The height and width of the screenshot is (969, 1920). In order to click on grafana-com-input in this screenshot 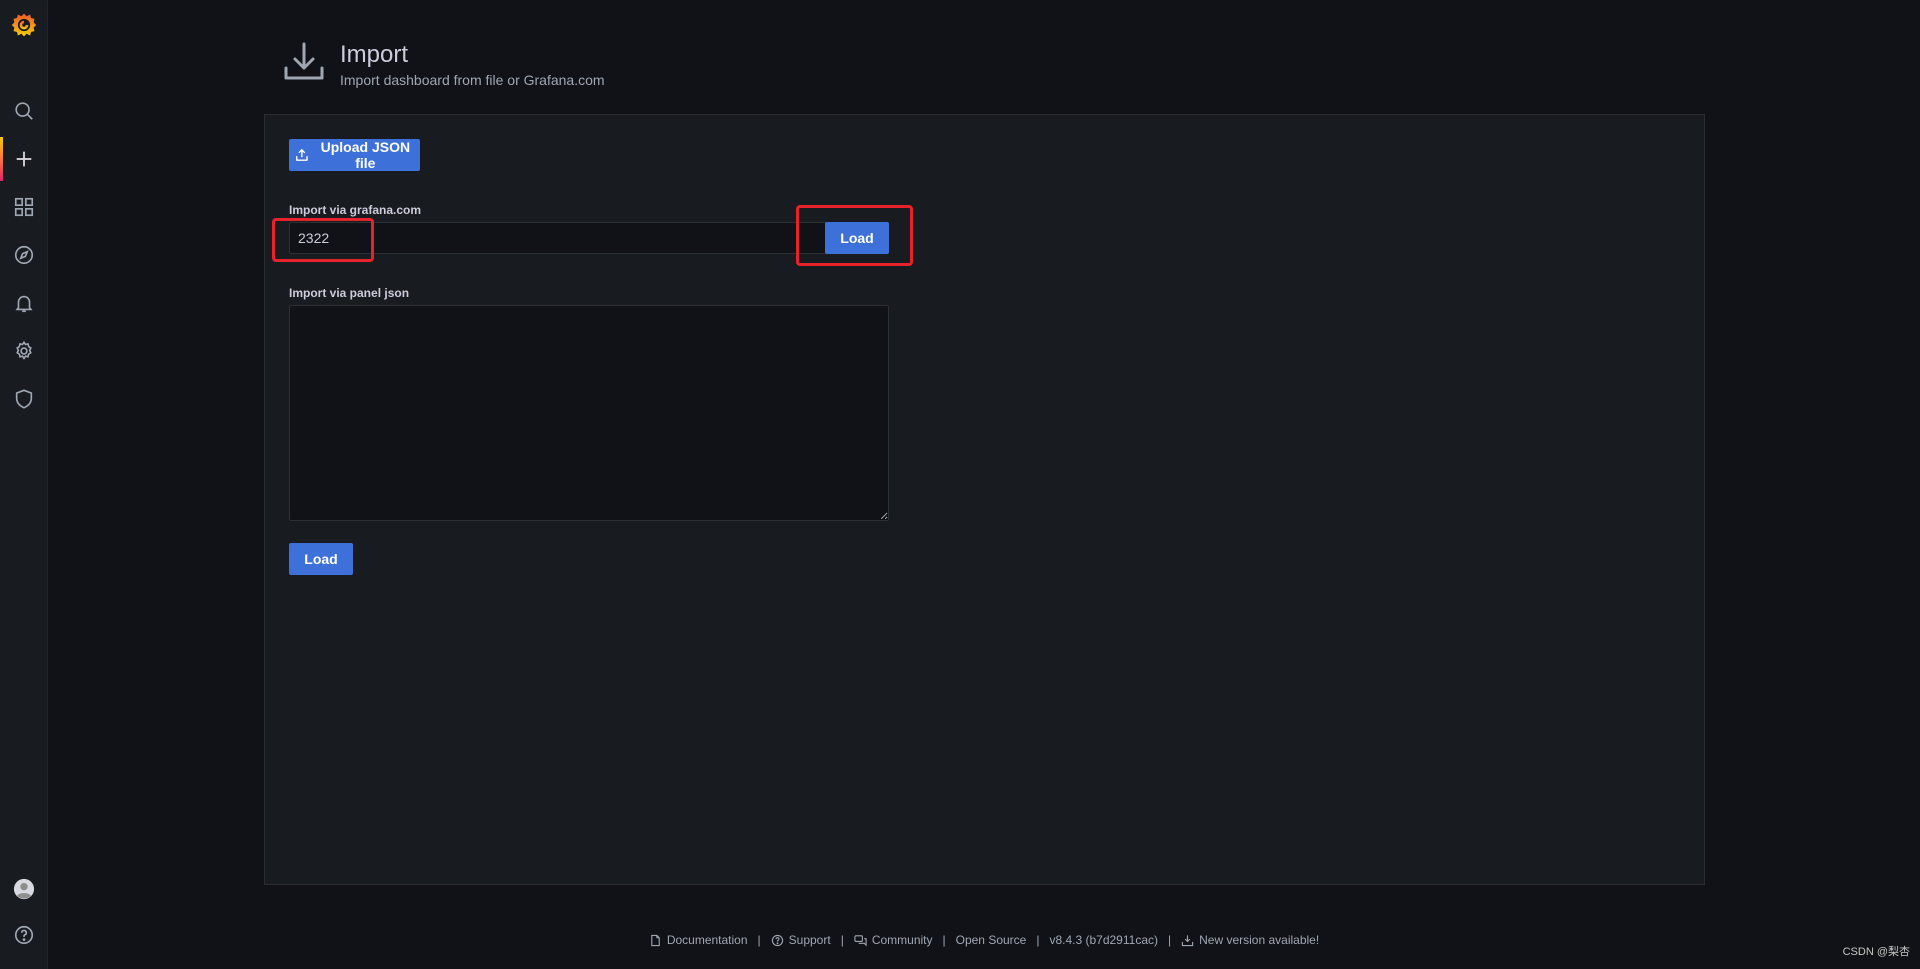, I will do `click(563, 238)`.